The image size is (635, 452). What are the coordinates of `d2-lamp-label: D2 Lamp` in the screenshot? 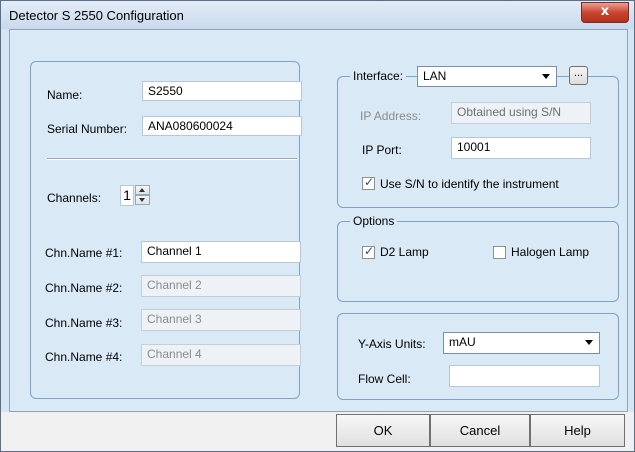 It's located at (404, 252).